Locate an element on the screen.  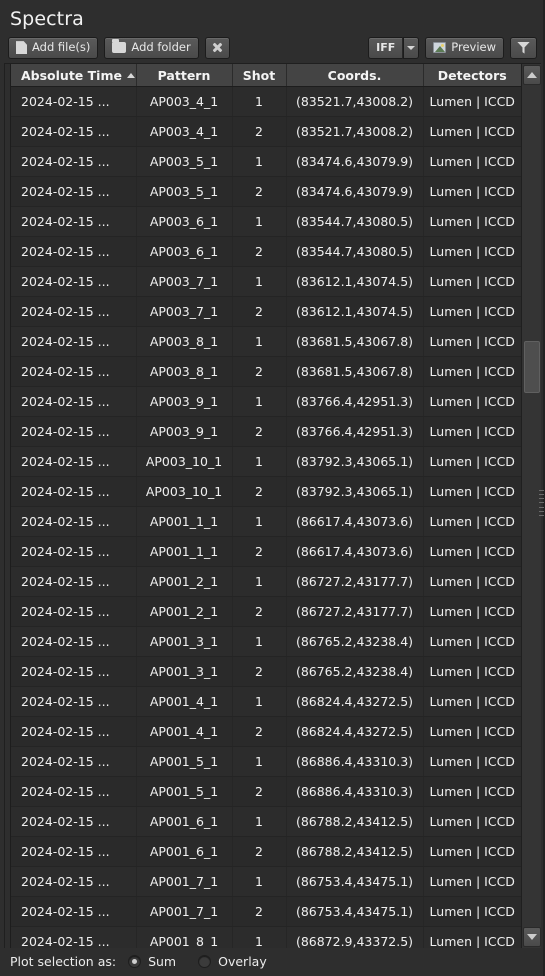
radio-option-overlay: Overlay is located at coordinates (232, 961).